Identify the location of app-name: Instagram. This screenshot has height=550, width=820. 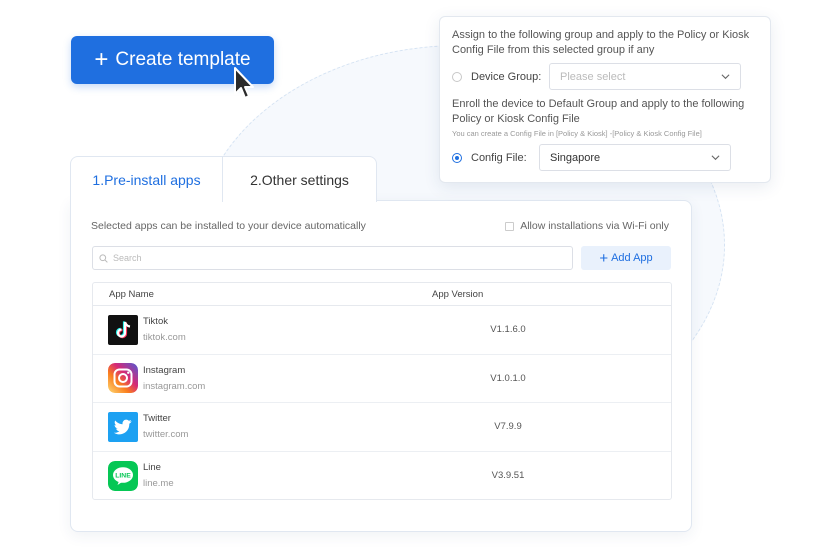
(164, 370).